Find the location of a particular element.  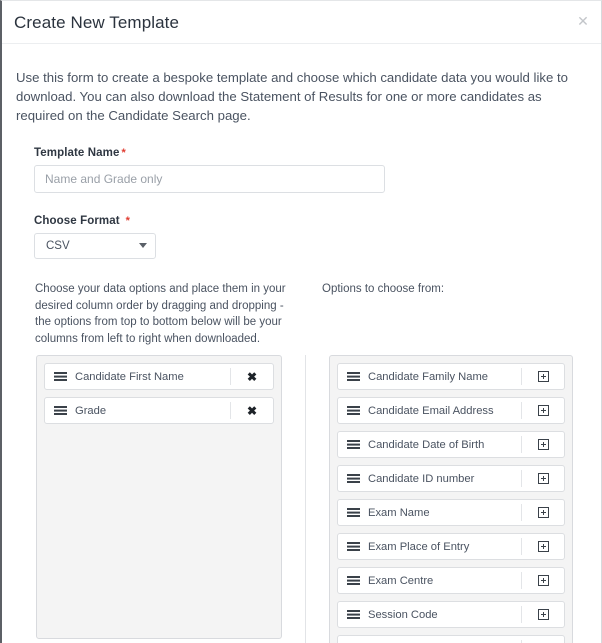

list-item-label: Candidate ID number is located at coordinates (421, 478).